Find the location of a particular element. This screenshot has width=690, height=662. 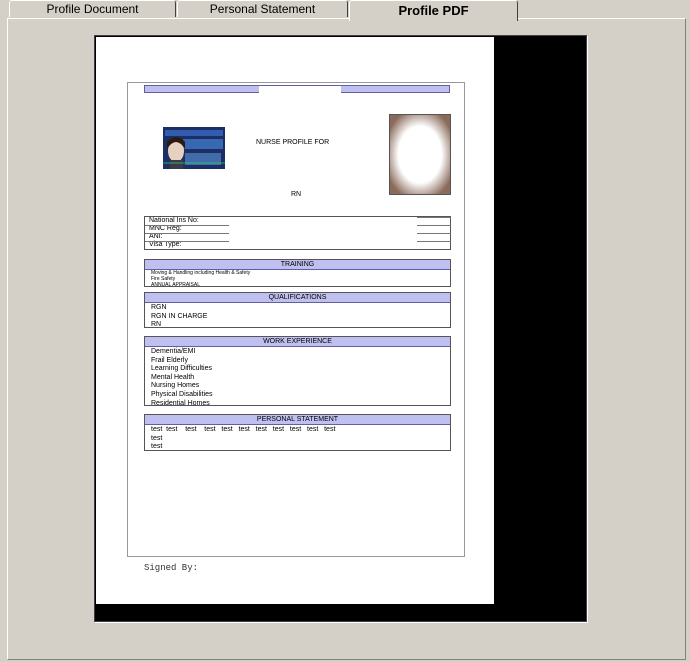

document-subtitle: RN is located at coordinates (296, 194).